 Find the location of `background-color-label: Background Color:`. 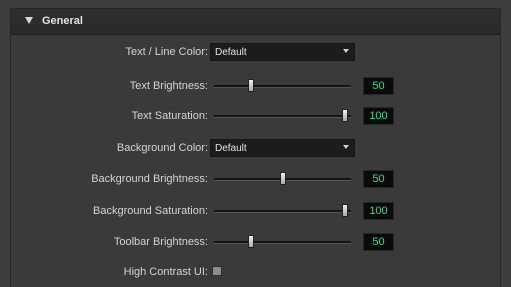

background-color-label: Background Color: is located at coordinates (162, 148).